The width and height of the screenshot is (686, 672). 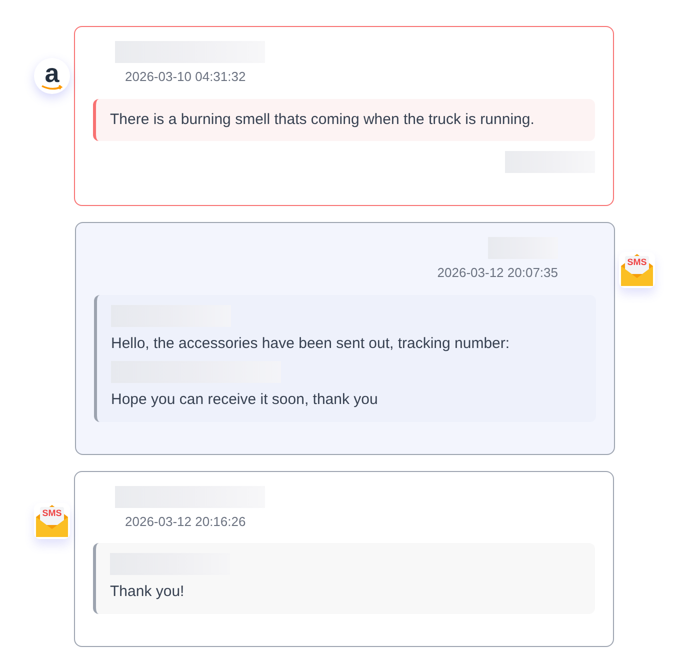 I want to click on message-text: Hello, the accessories have been sent out, tracking number:, so click(x=311, y=344).